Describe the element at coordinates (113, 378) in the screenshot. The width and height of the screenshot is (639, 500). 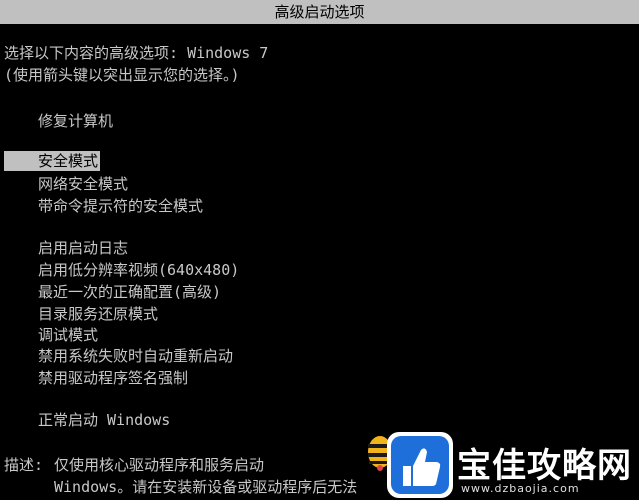
I see `menu-item-disable-driver-sig: 禁用驱动程序签名强制` at that location.